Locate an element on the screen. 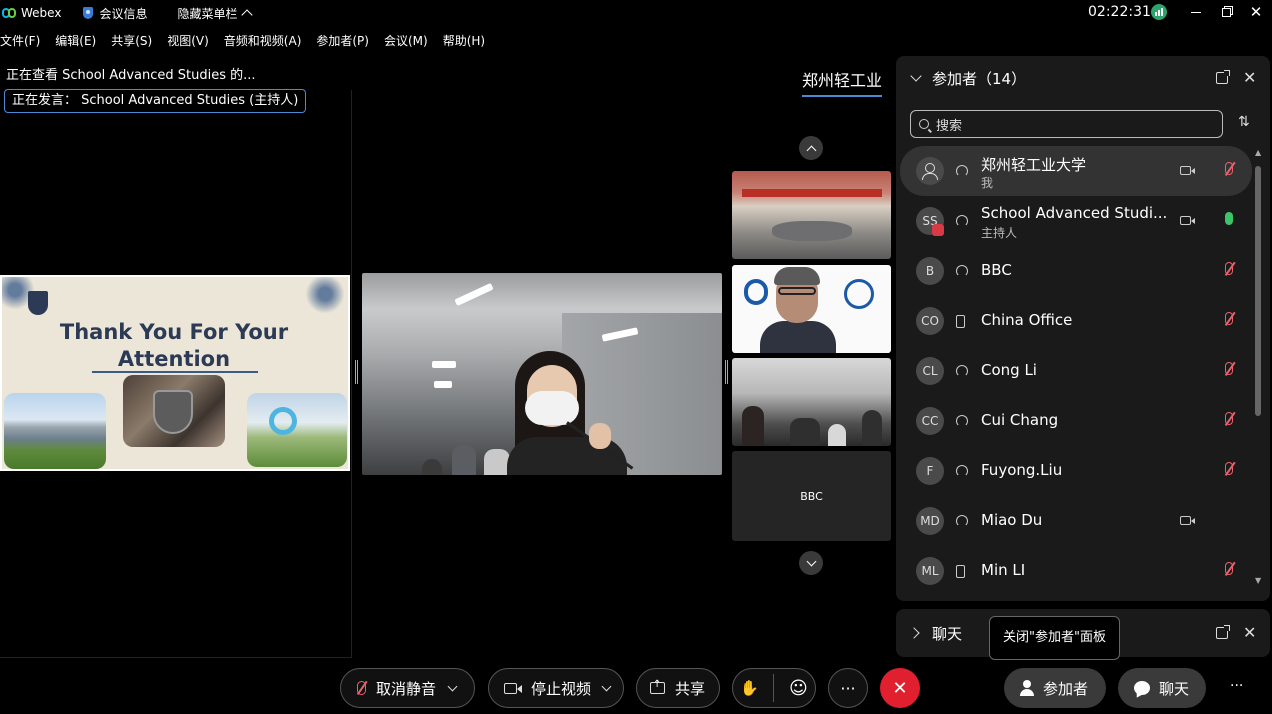  participant-row: F Fuyong.Liu is located at coordinates (1076, 471).